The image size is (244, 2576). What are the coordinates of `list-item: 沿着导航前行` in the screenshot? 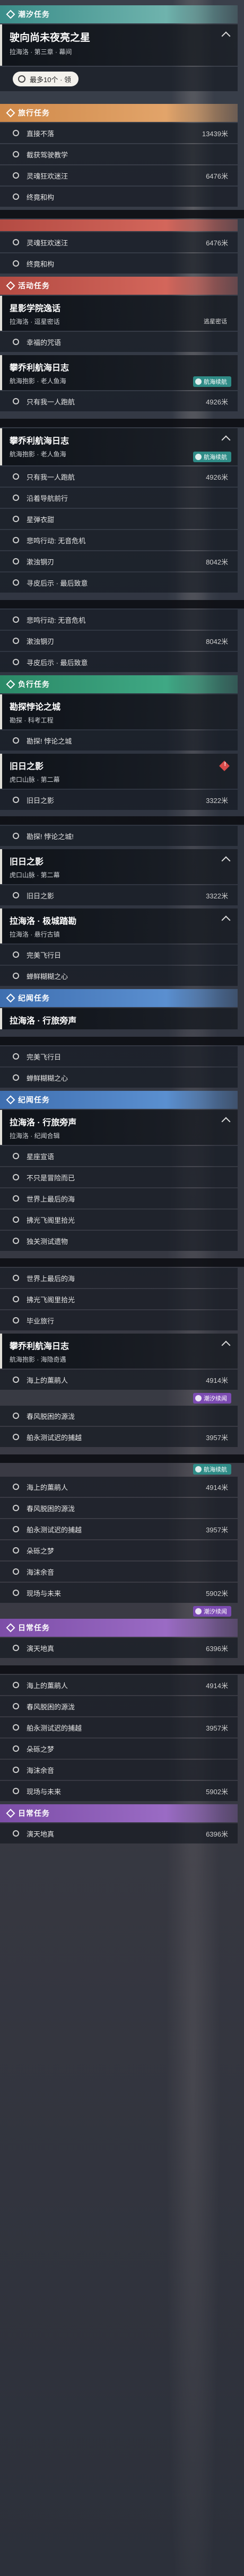 It's located at (119, 498).